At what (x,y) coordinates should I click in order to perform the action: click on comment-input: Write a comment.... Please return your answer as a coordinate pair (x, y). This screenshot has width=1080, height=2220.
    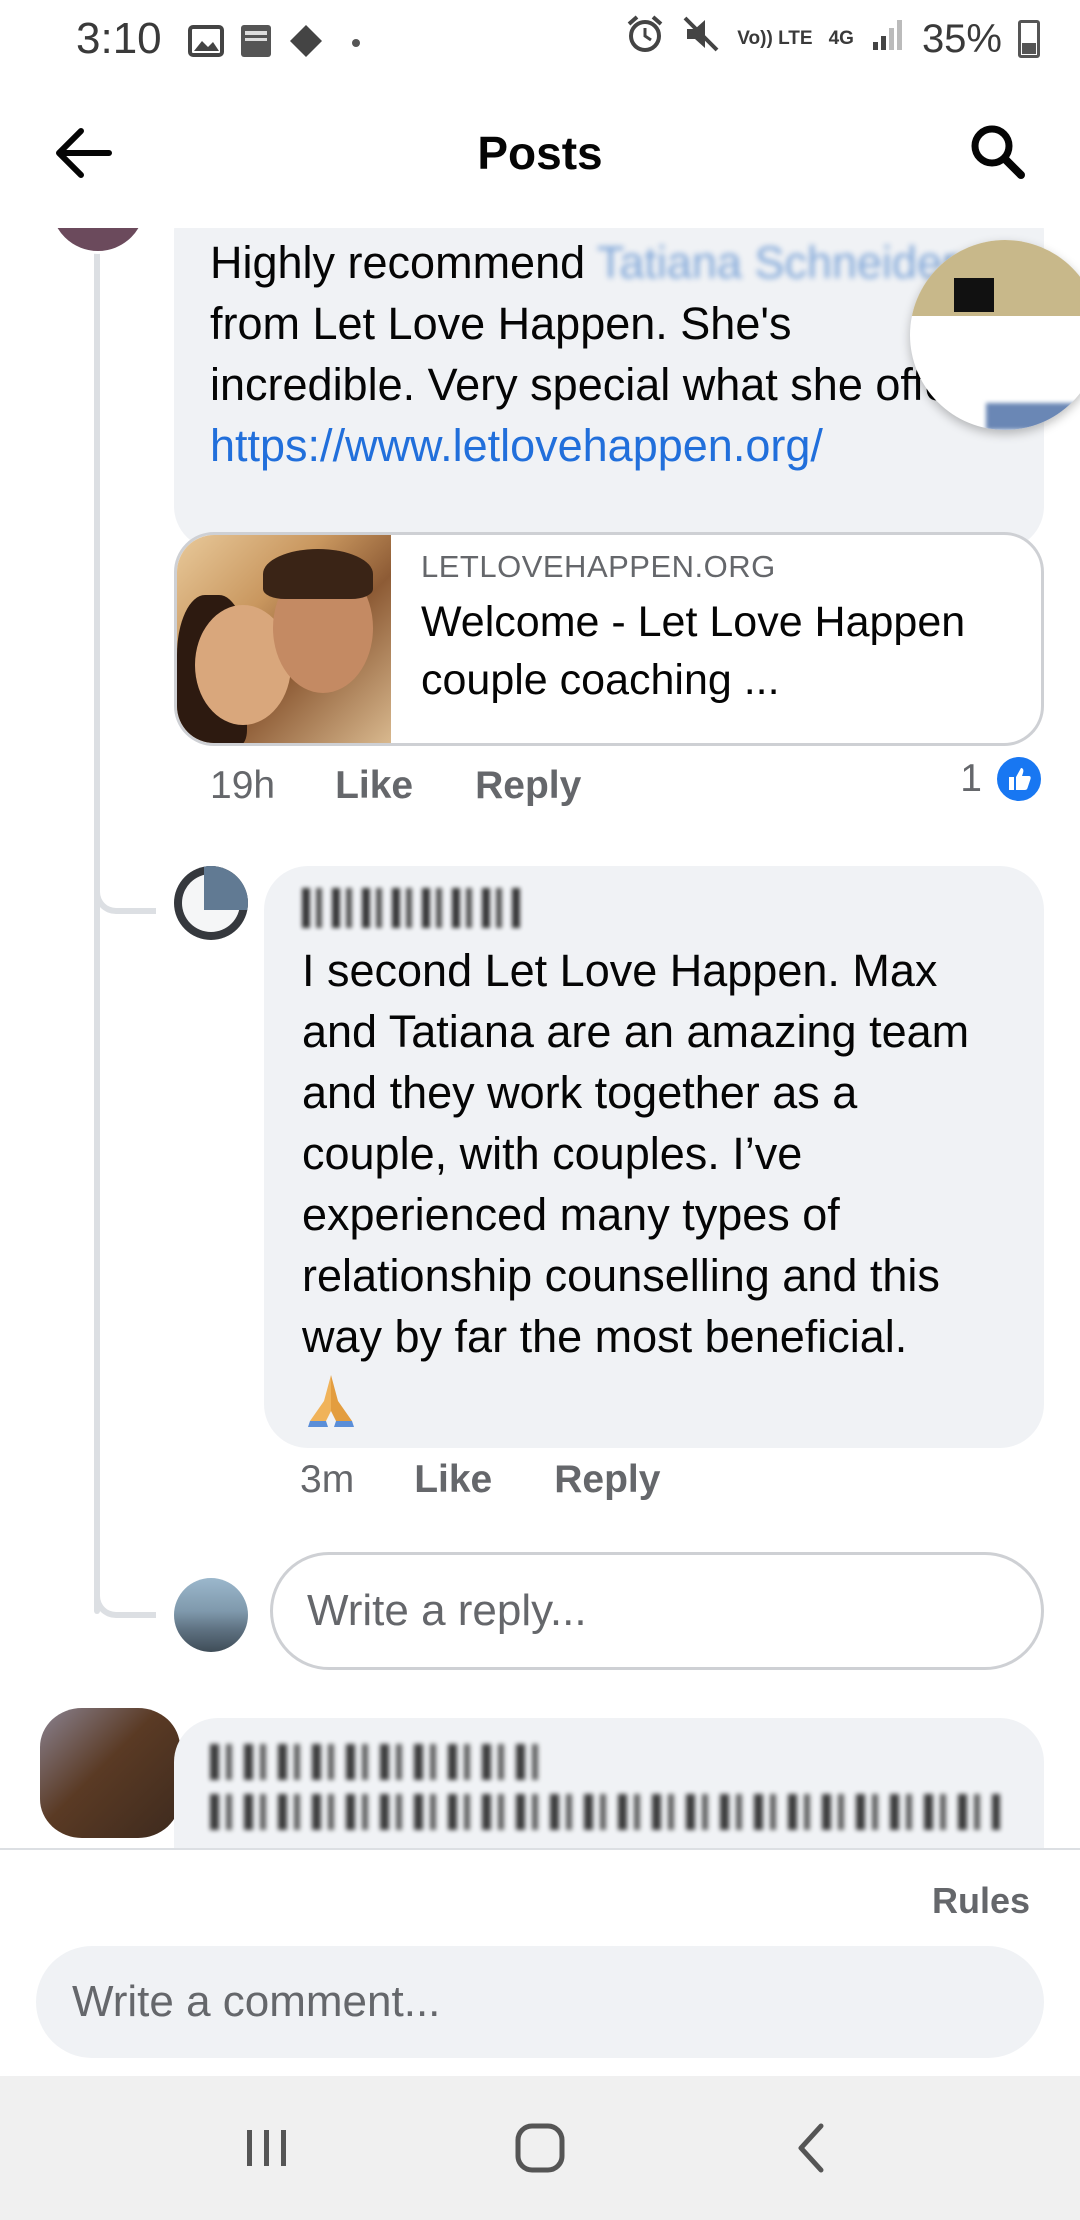
    Looking at the image, I should click on (540, 2002).